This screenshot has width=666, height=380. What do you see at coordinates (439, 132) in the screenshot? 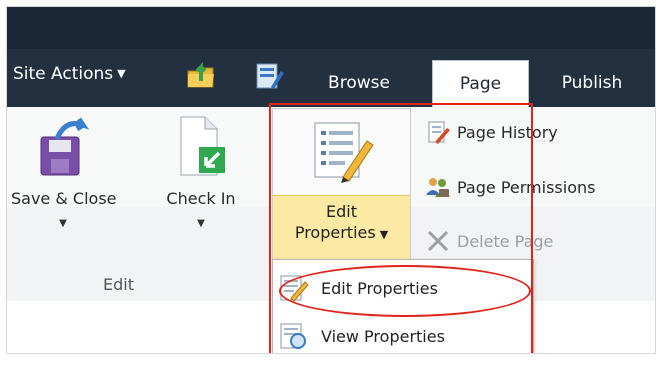
I see `page-history-icon` at bounding box center [439, 132].